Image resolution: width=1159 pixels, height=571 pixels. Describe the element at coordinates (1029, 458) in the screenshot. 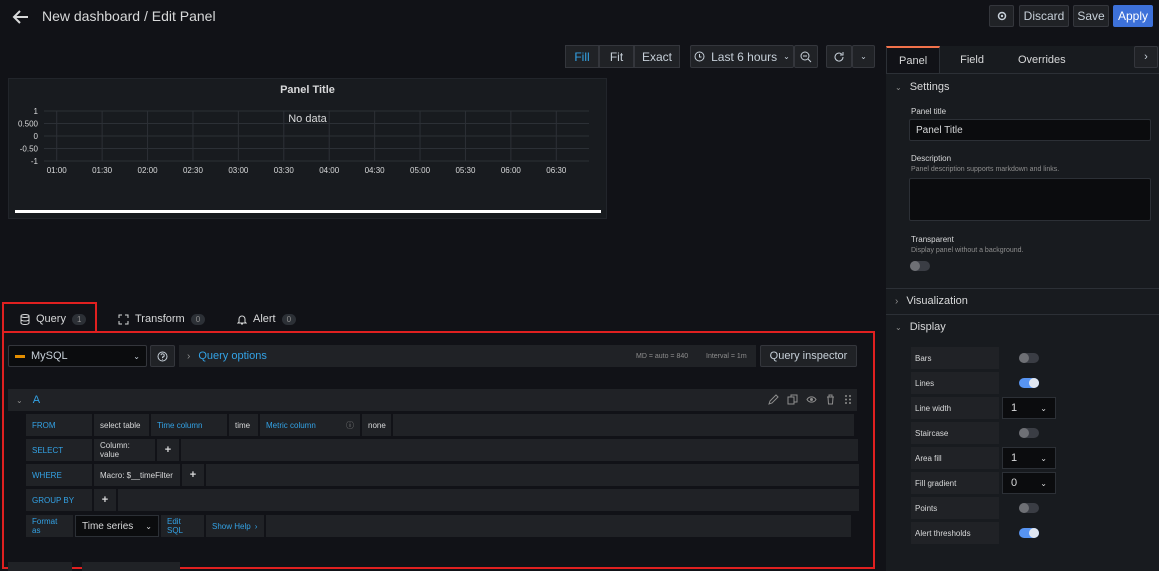

I see `area-fill-select: 1 ⌄` at that location.